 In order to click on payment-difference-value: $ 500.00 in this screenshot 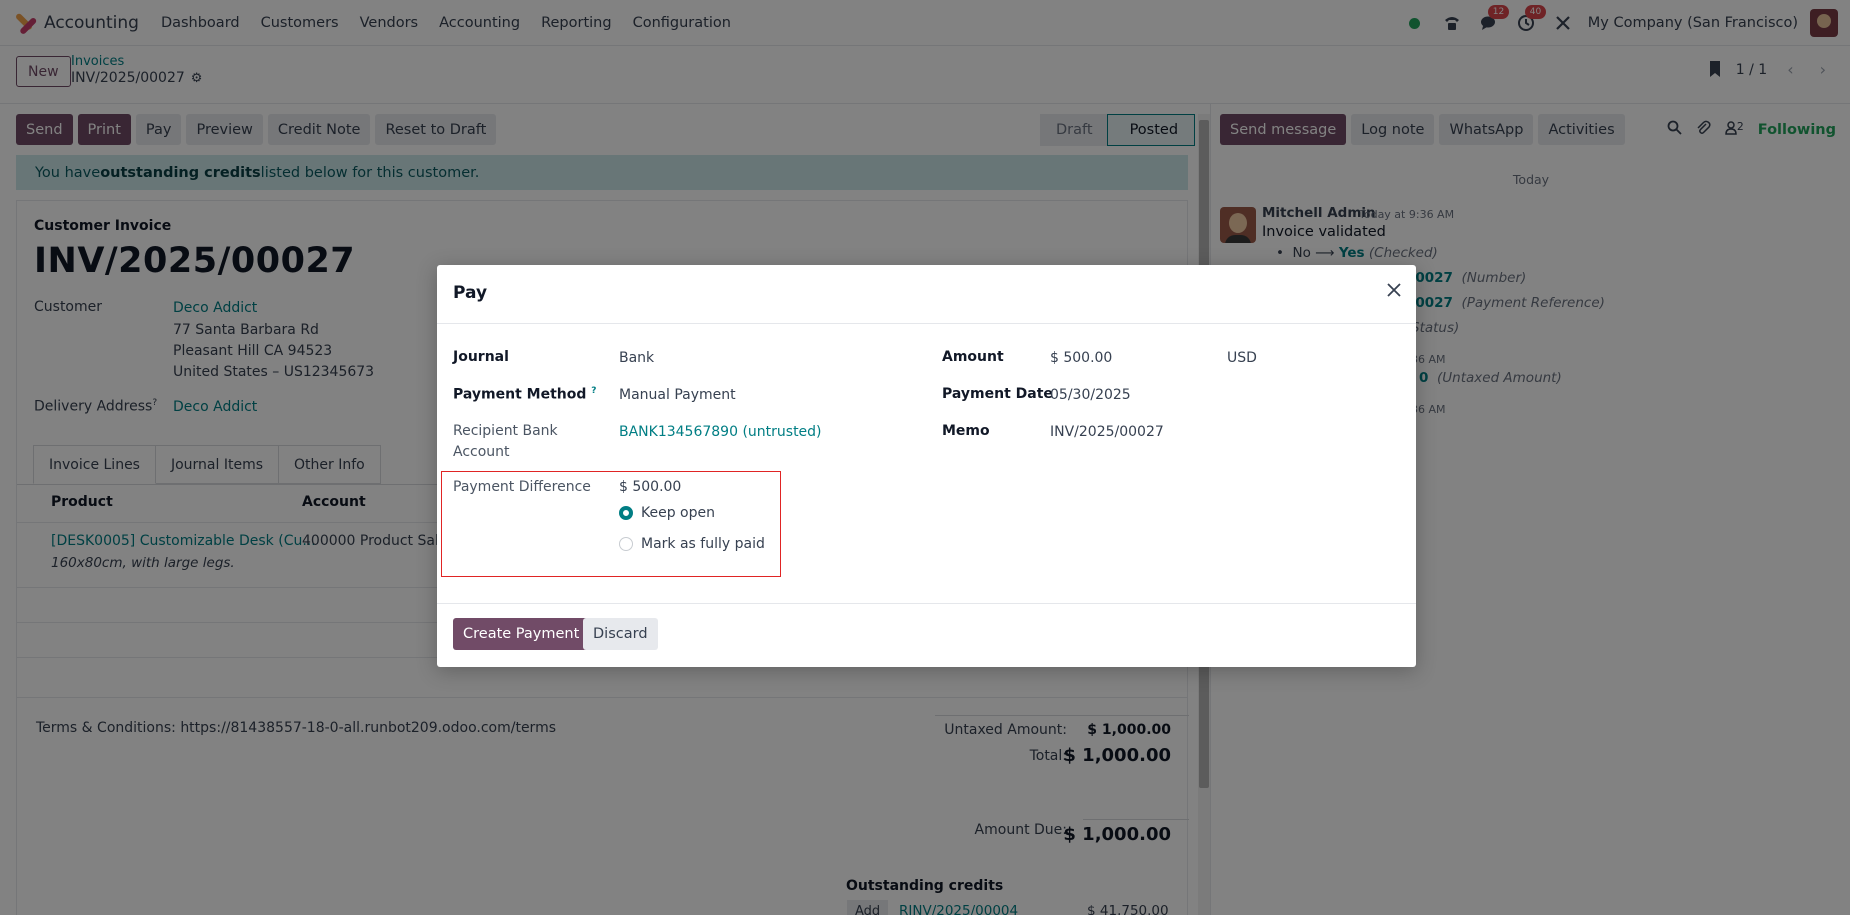, I will do `click(650, 487)`.